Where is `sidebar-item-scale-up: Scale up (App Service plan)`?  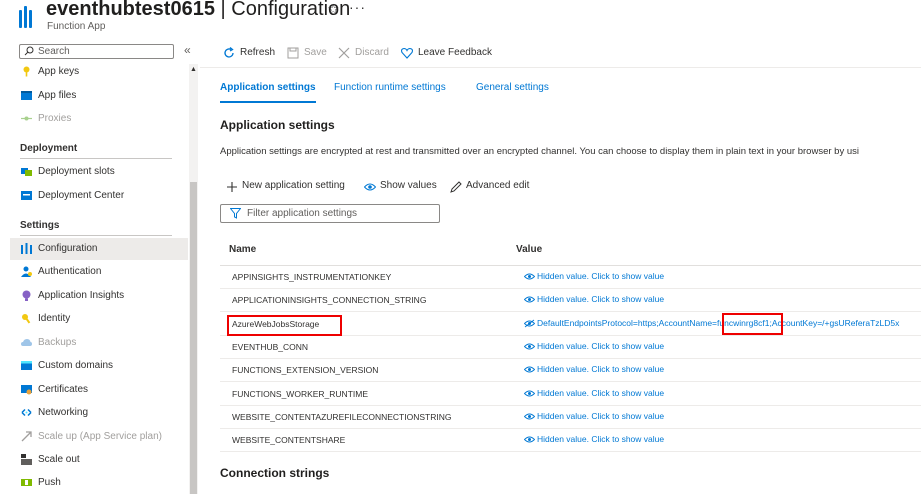 sidebar-item-scale-up: Scale up (App Service plan) is located at coordinates (99, 437).